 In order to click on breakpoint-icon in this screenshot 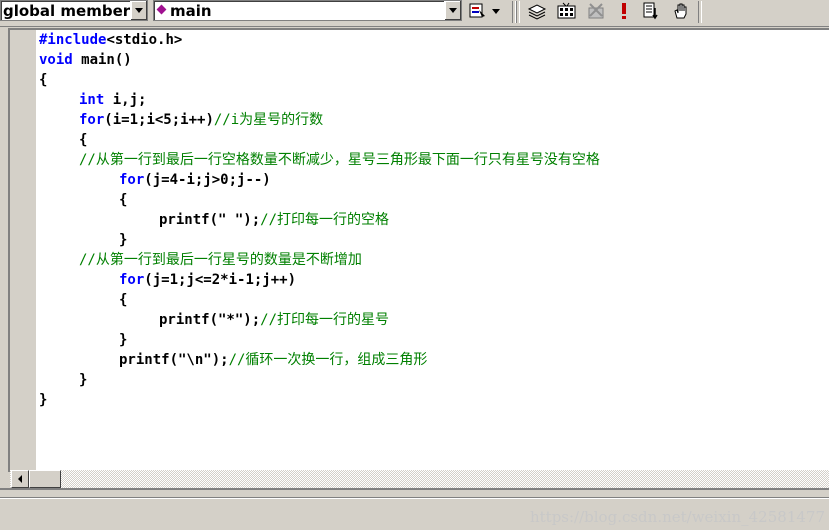, I will do `click(680, 11)`.